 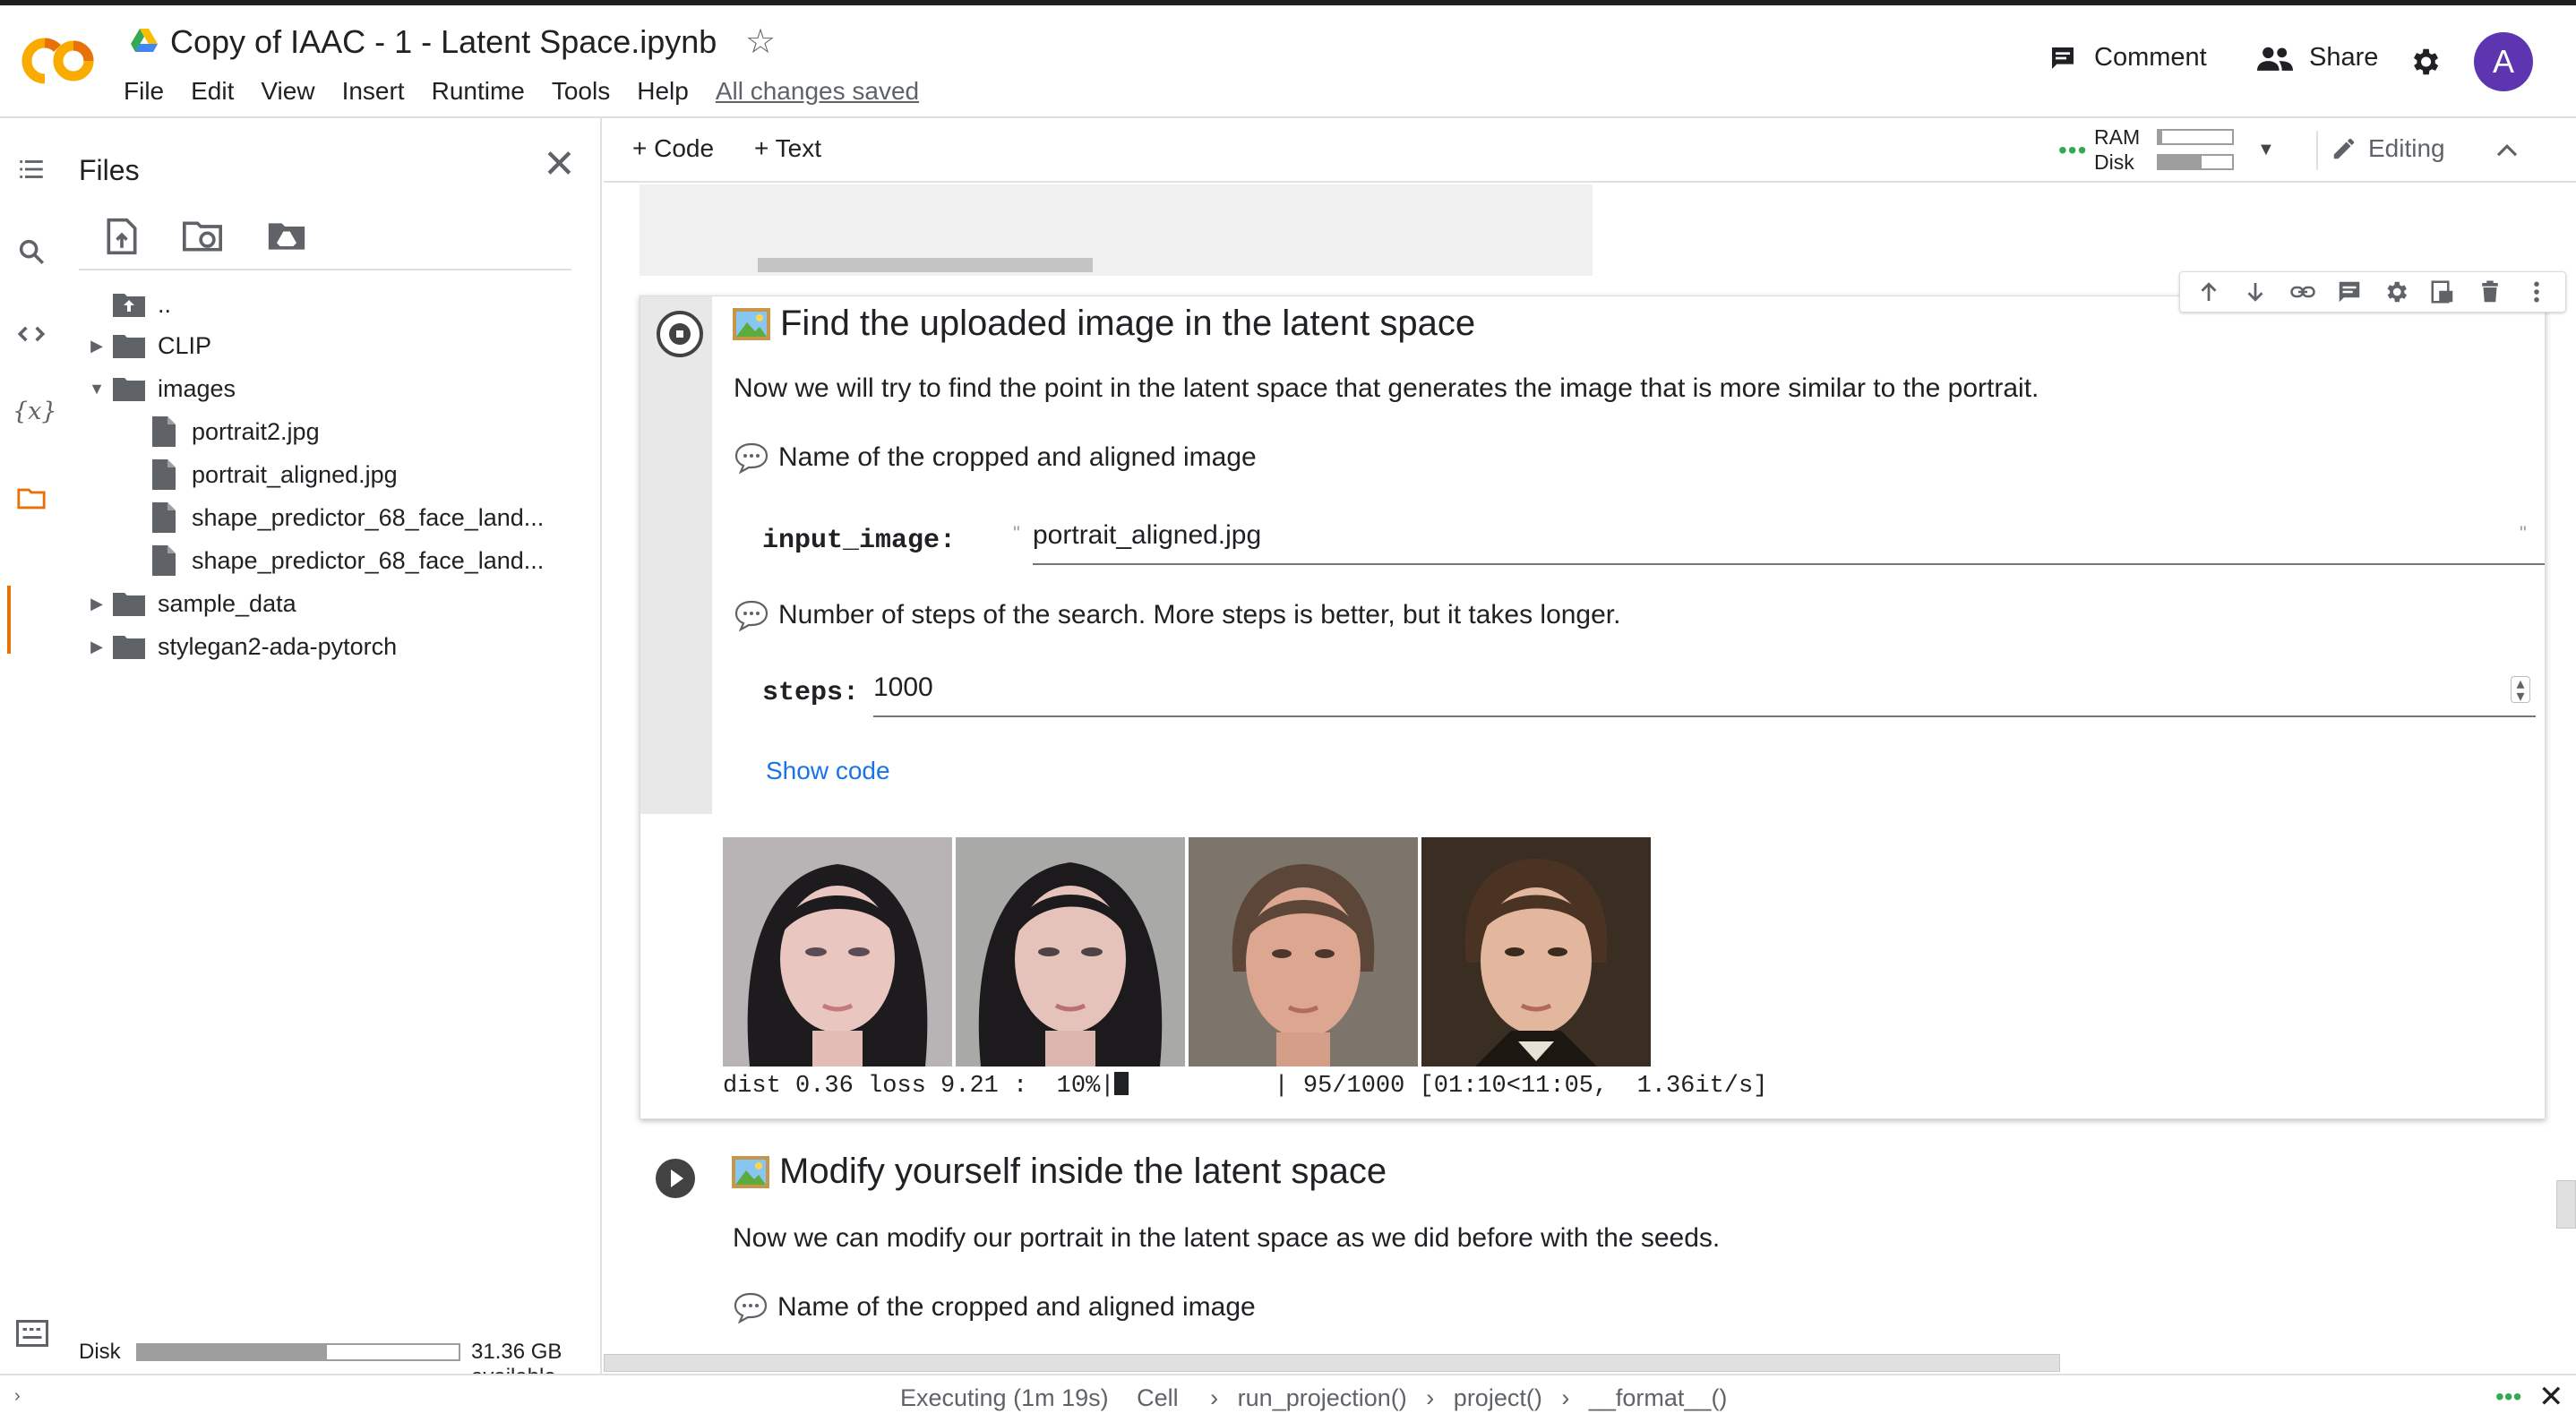 What do you see at coordinates (2114, 162) in the screenshot?
I see `disk-label: Disk` at bounding box center [2114, 162].